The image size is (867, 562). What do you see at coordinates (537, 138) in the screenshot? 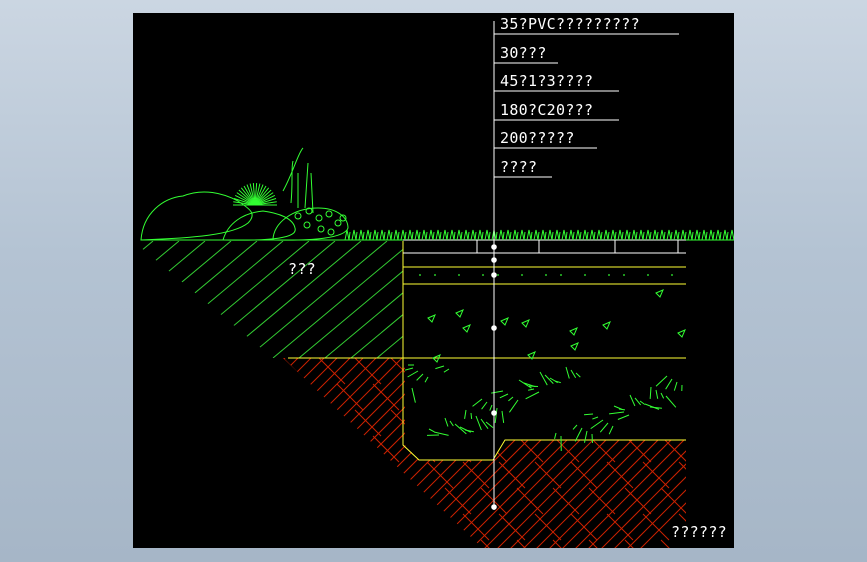
I see `layer-label-gravel: 200?????` at bounding box center [537, 138].